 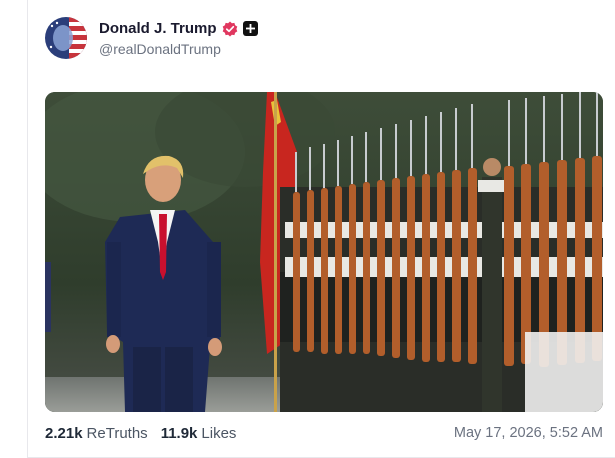 I want to click on handle: @realDonaldTrump, so click(x=160, y=49).